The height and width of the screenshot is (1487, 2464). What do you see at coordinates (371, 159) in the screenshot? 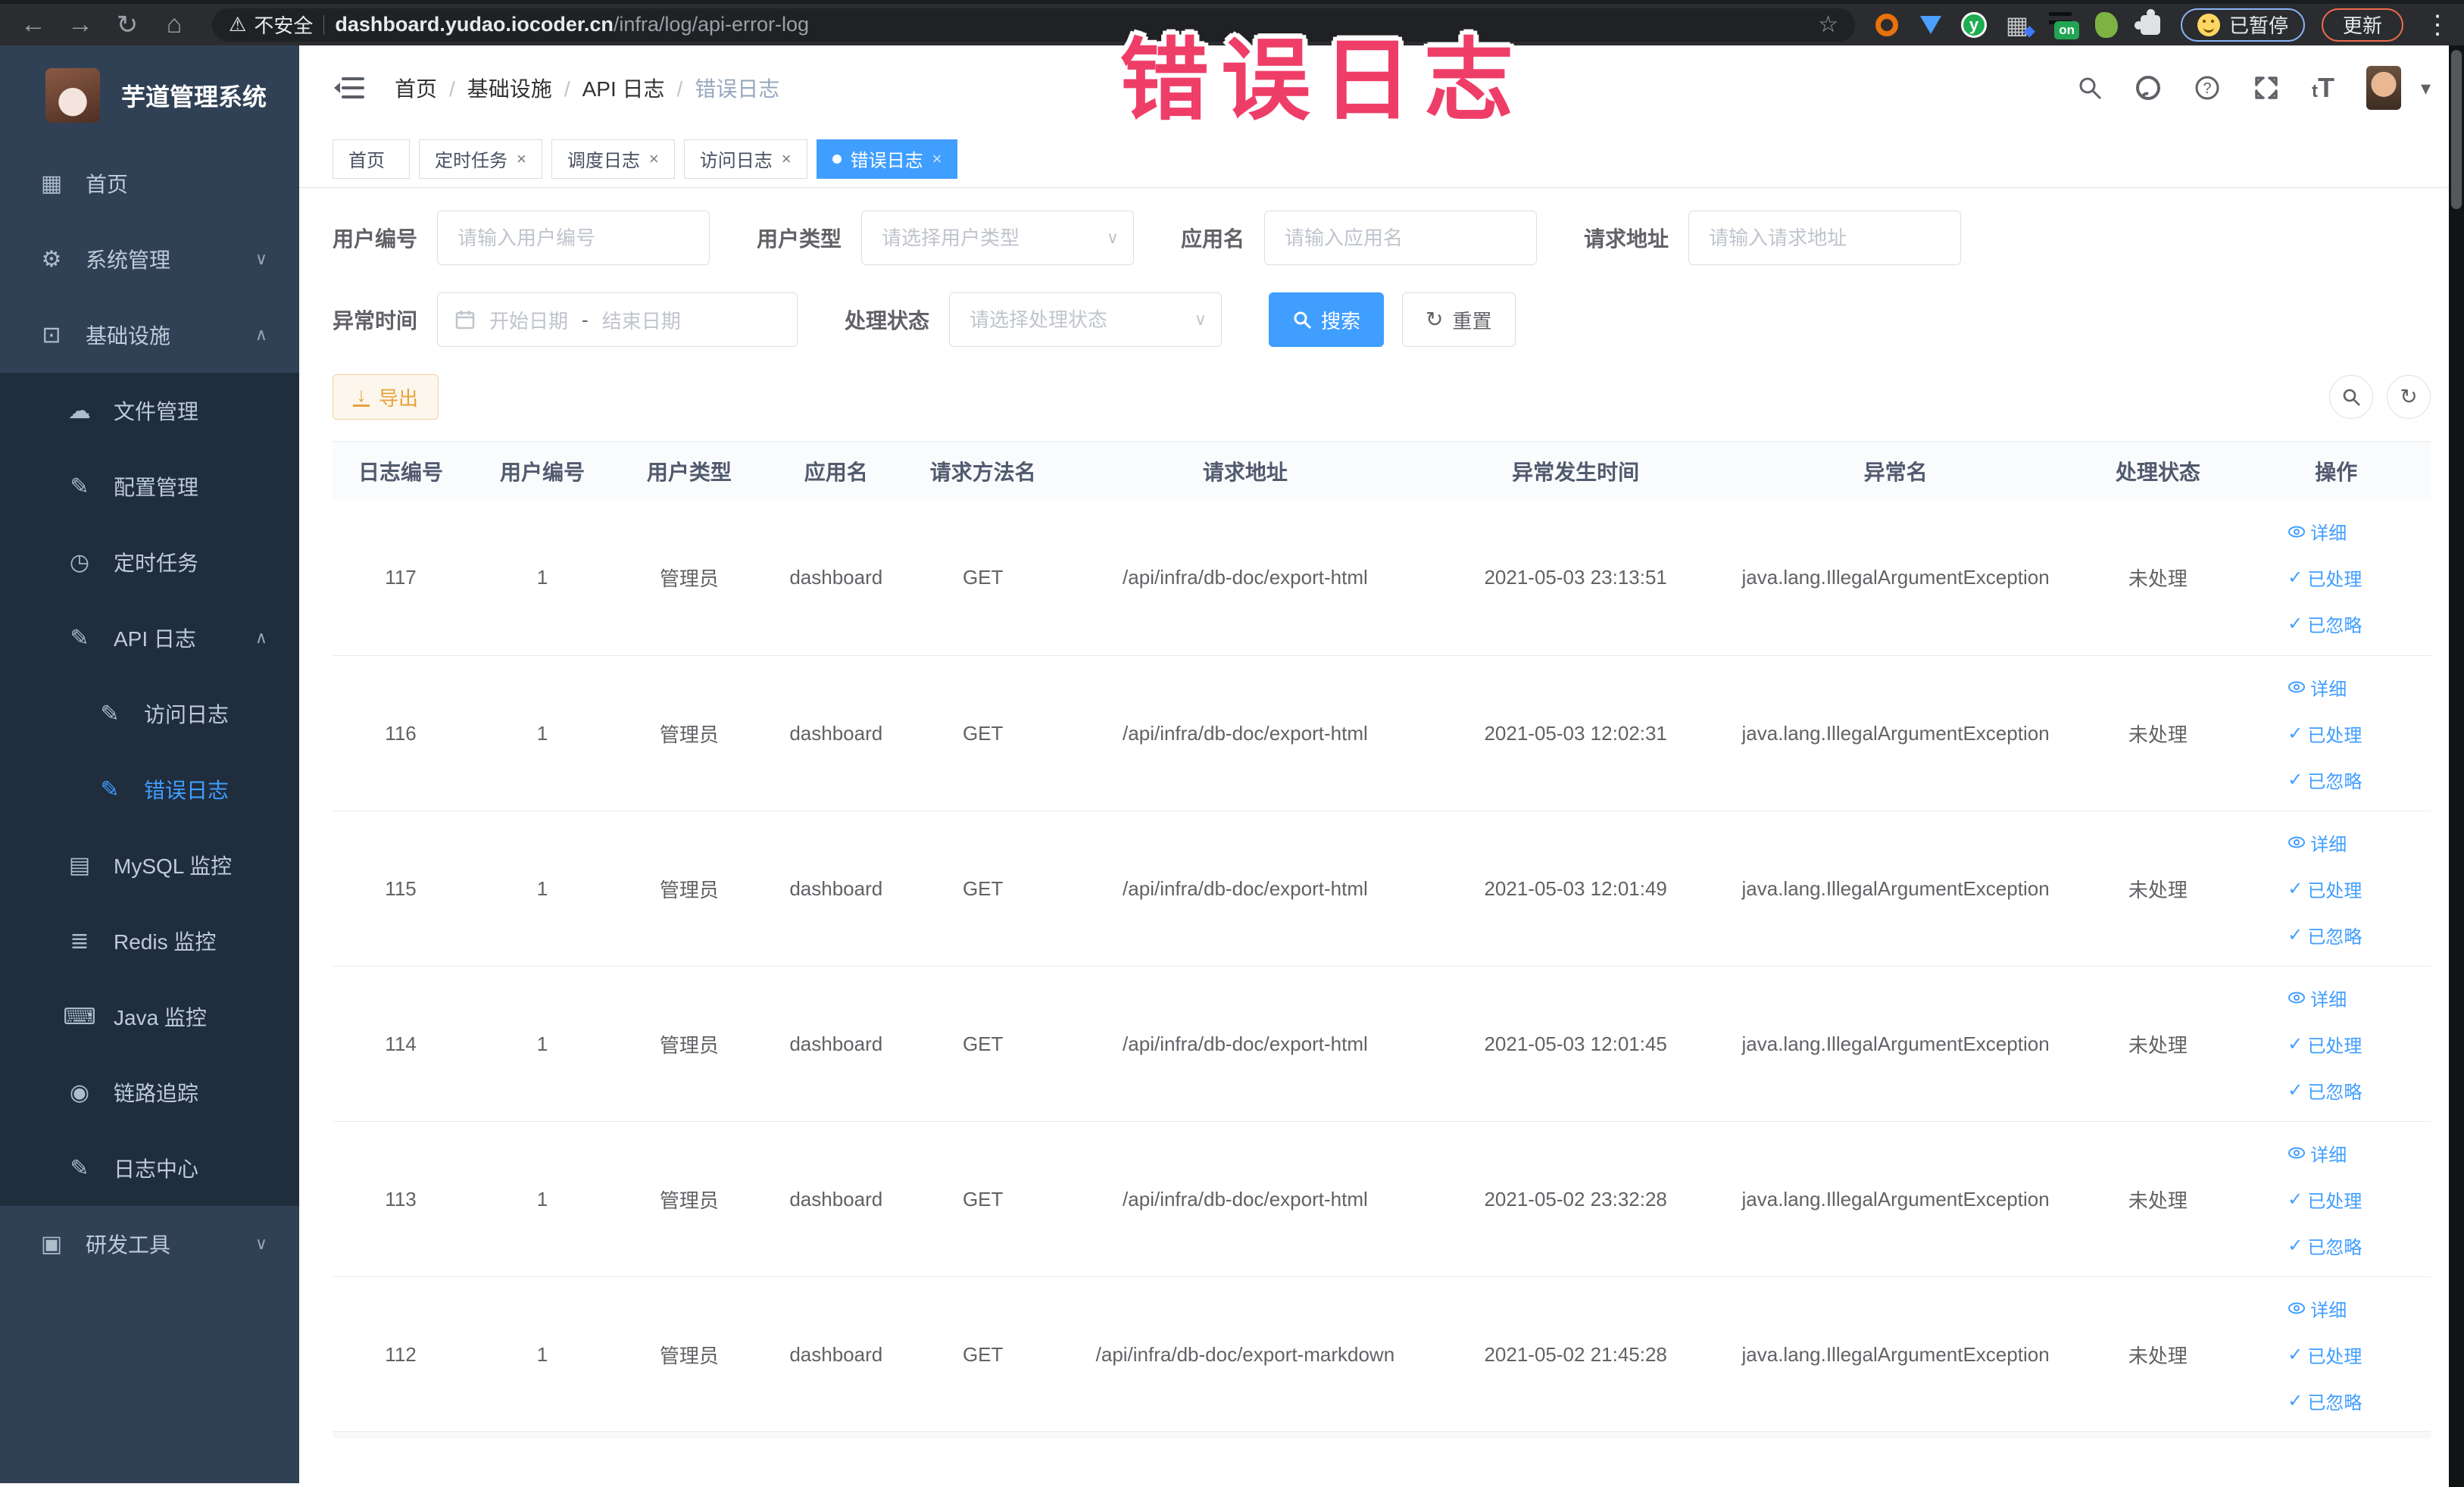
I see `view-tab: 首页` at bounding box center [371, 159].